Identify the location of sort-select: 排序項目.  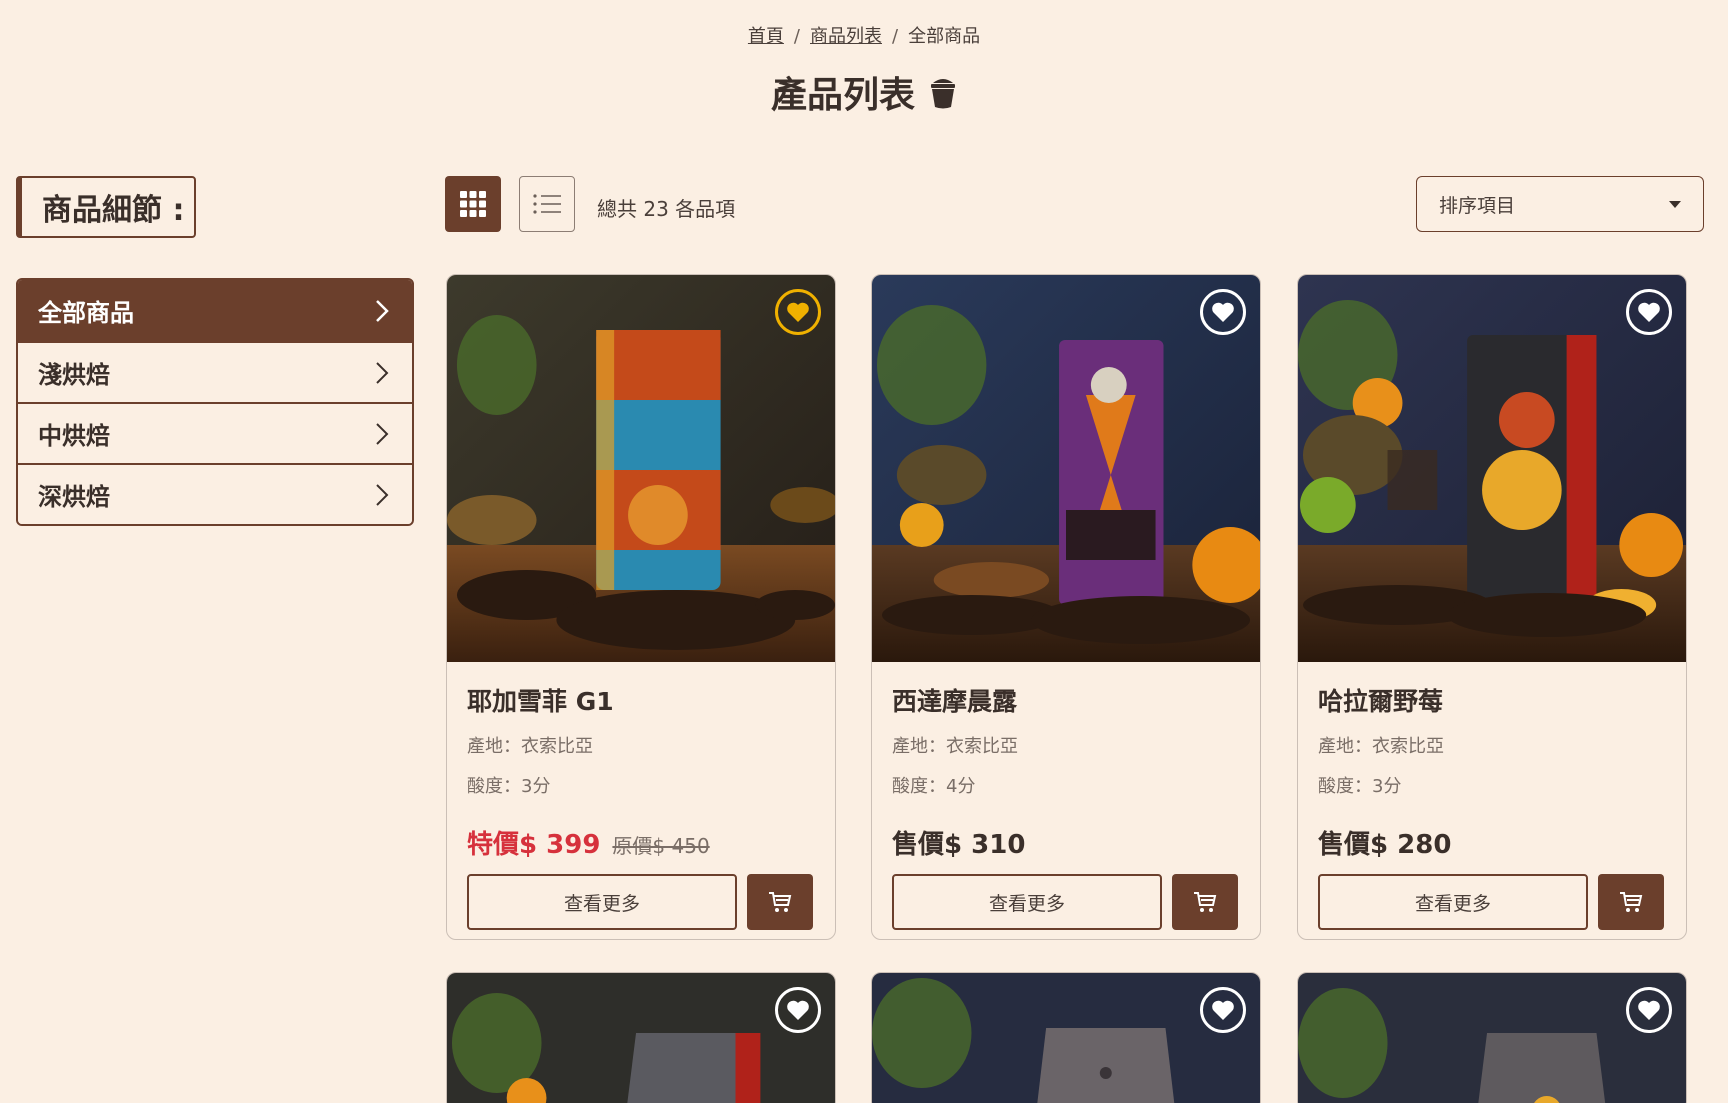
(1560, 204).